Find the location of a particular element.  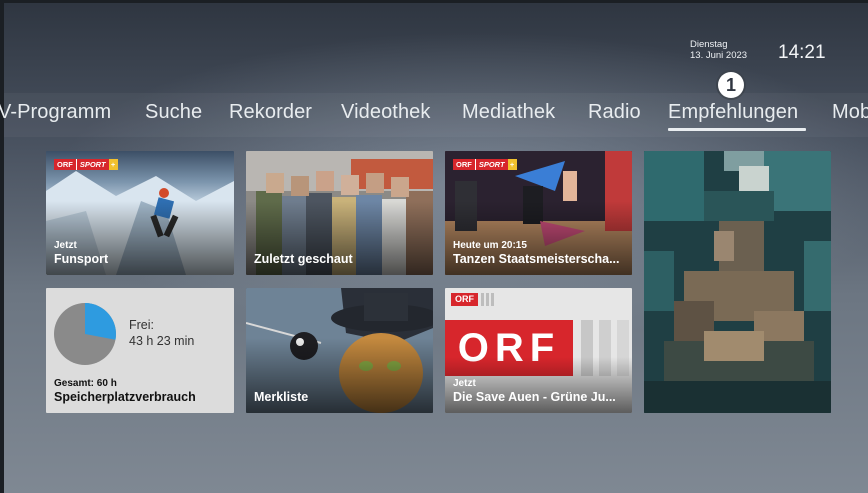

tile-zuletzt-geschaut: Zuletzt geschaut is located at coordinates (339, 213).